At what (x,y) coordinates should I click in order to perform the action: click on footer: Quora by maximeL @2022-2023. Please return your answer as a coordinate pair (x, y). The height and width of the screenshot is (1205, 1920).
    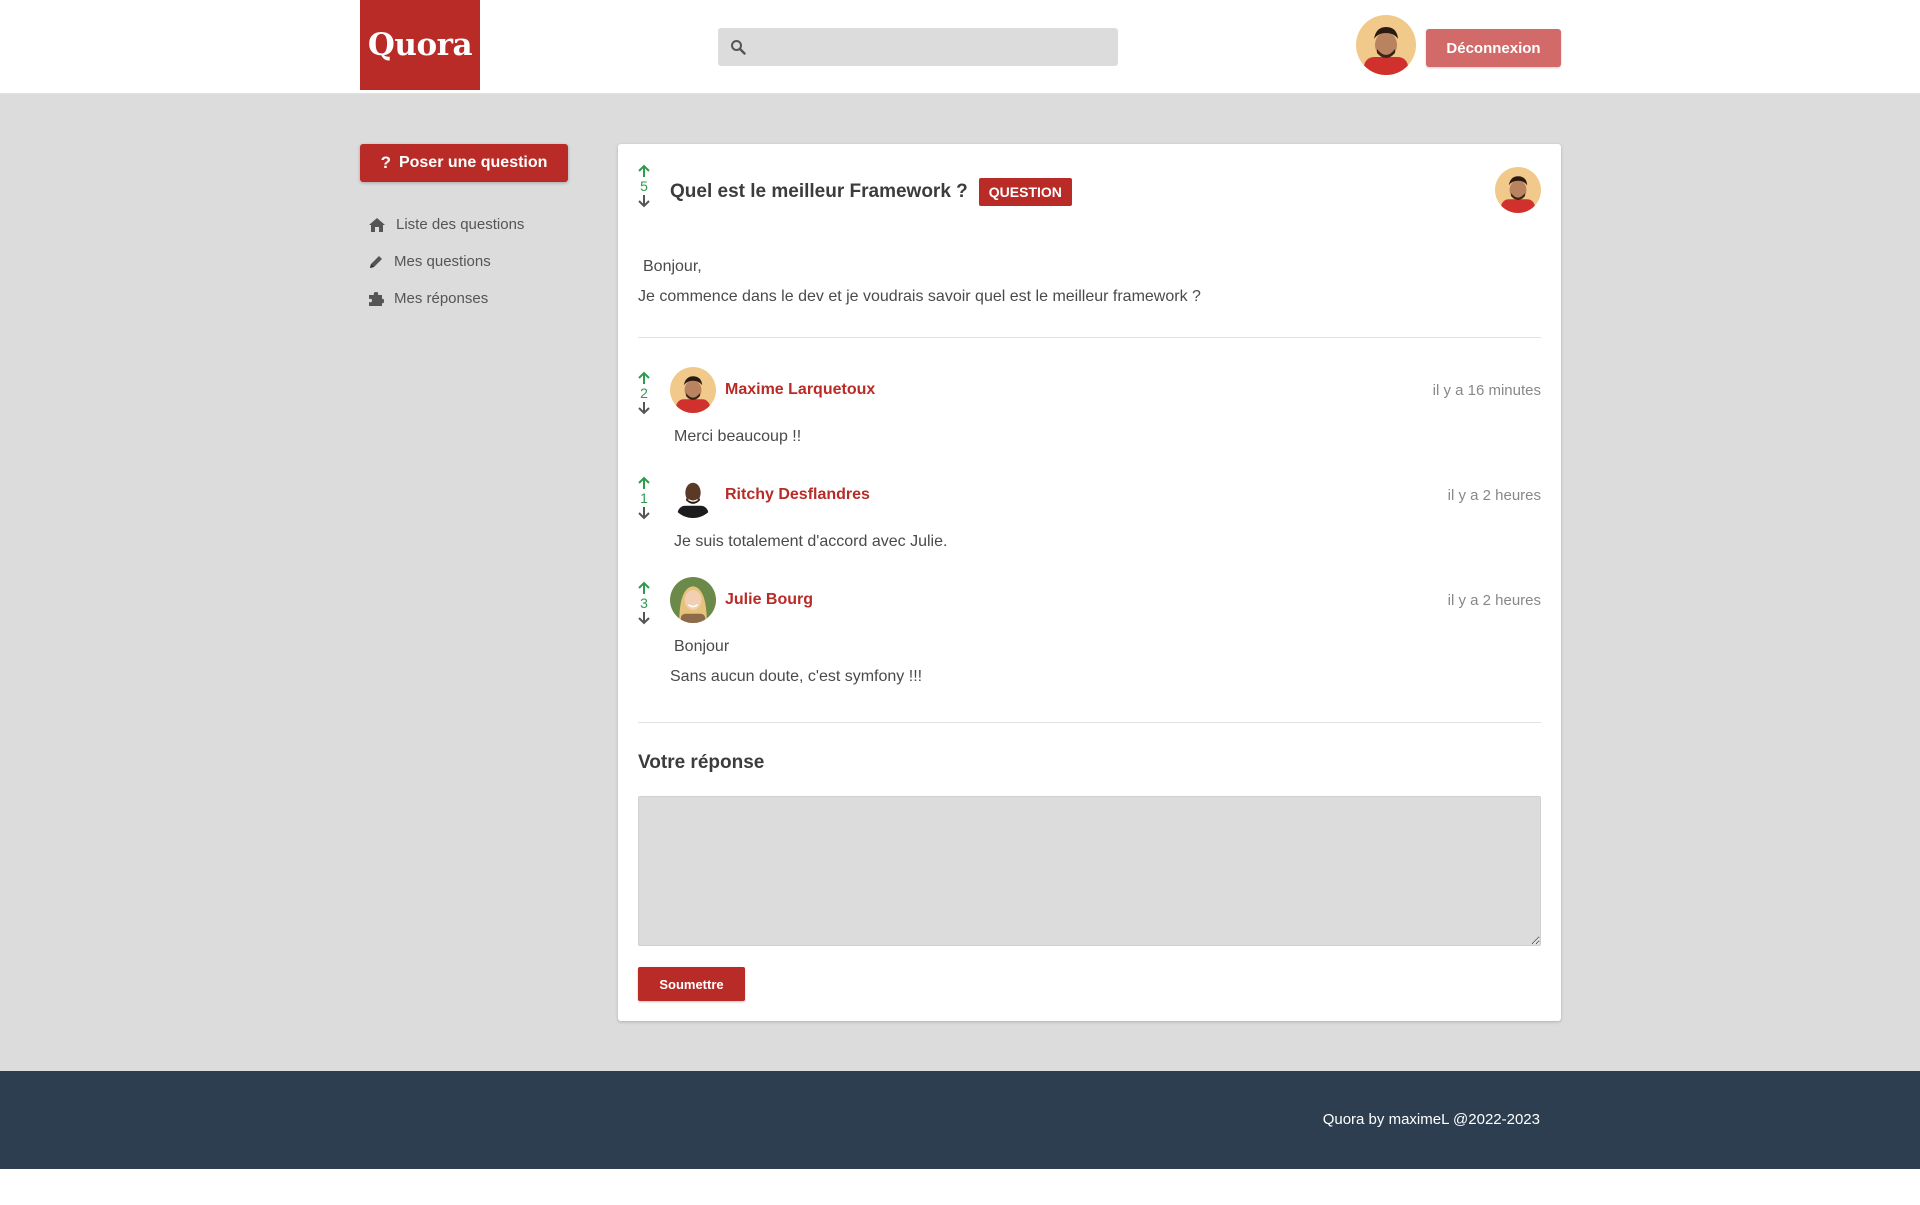
    Looking at the image, I should click on (960, 1120).